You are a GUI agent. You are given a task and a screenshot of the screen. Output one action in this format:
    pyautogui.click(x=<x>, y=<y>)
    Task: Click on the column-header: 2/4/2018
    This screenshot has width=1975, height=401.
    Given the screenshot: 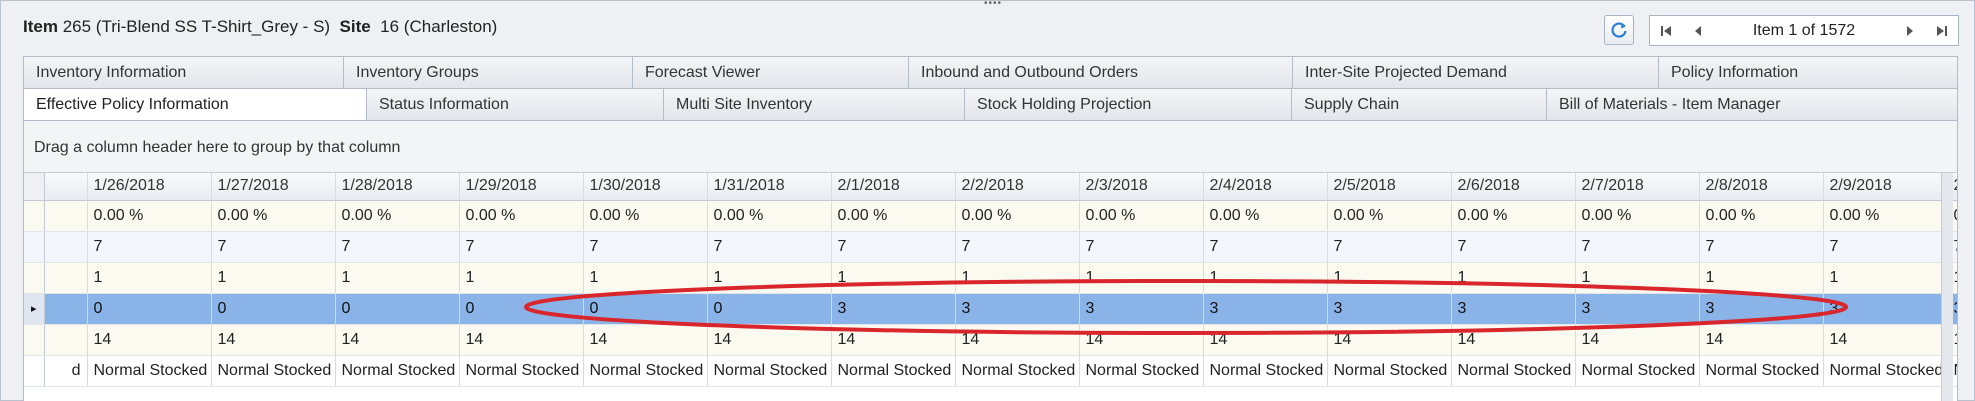 What is the action you would take?
    pyautogui.click(x=1265, y=187)
    